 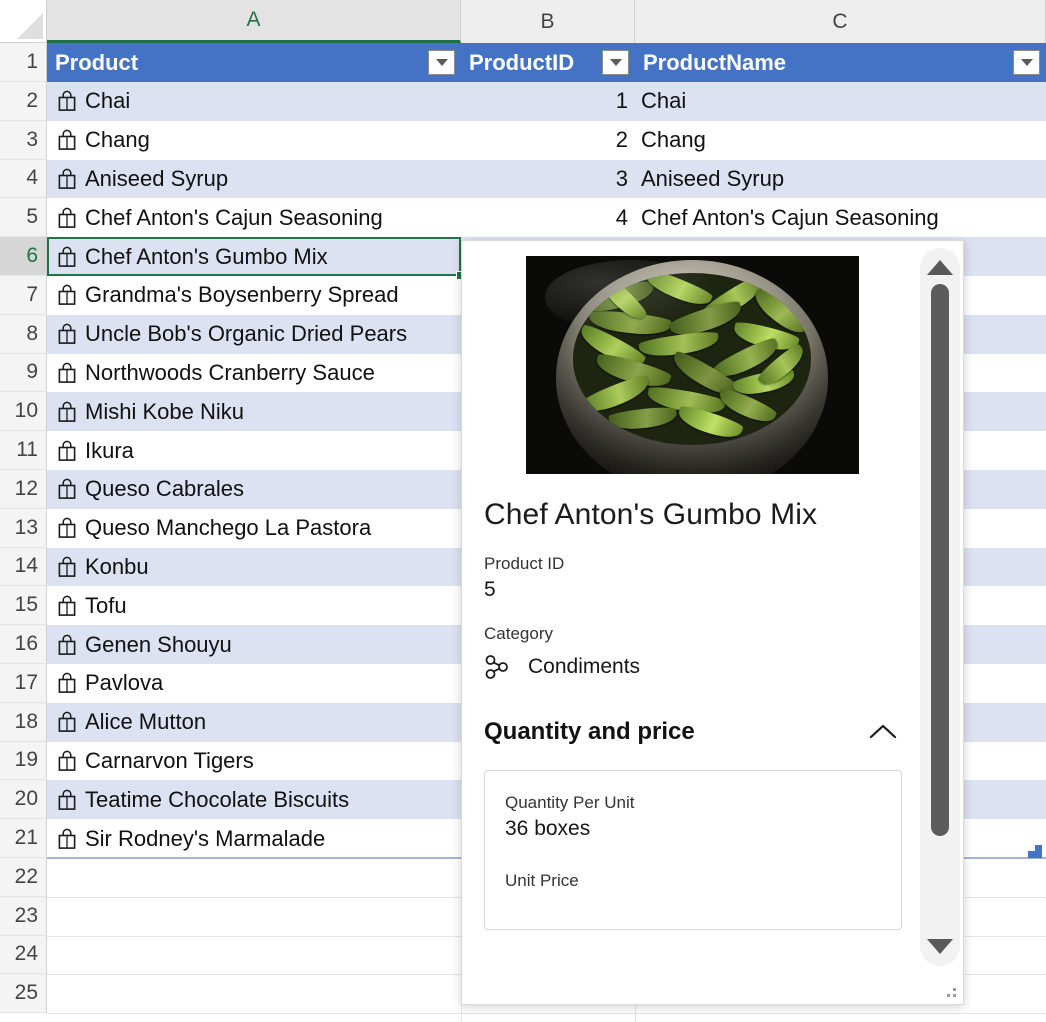 What do you see at coordinates (548, 218) in the screenshot?
I see `product-id-cell: 4` at bounding box center [548, 218].